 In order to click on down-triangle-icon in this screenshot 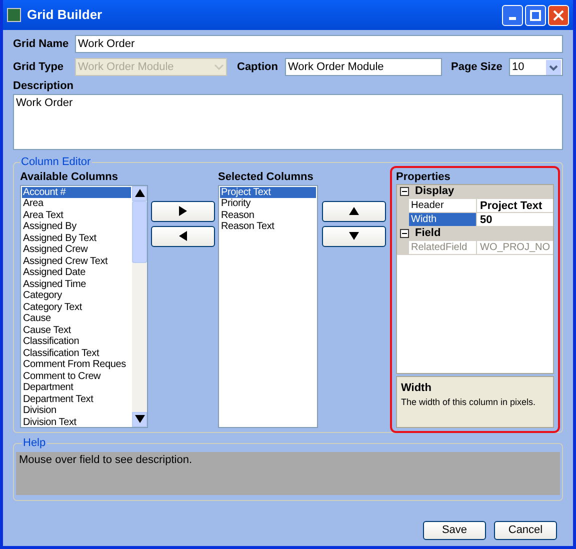, I will do `click(354, 236)`.